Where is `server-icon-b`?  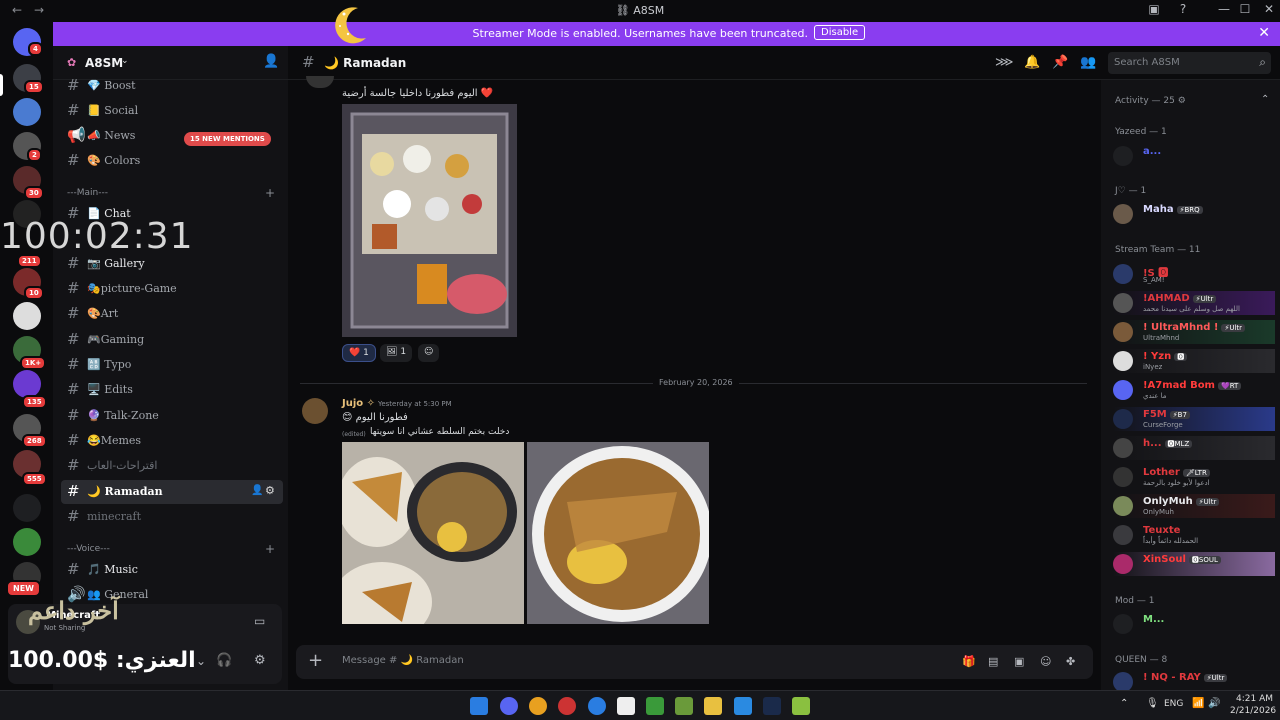
server-icon-b is located at coordinates (27, 112).